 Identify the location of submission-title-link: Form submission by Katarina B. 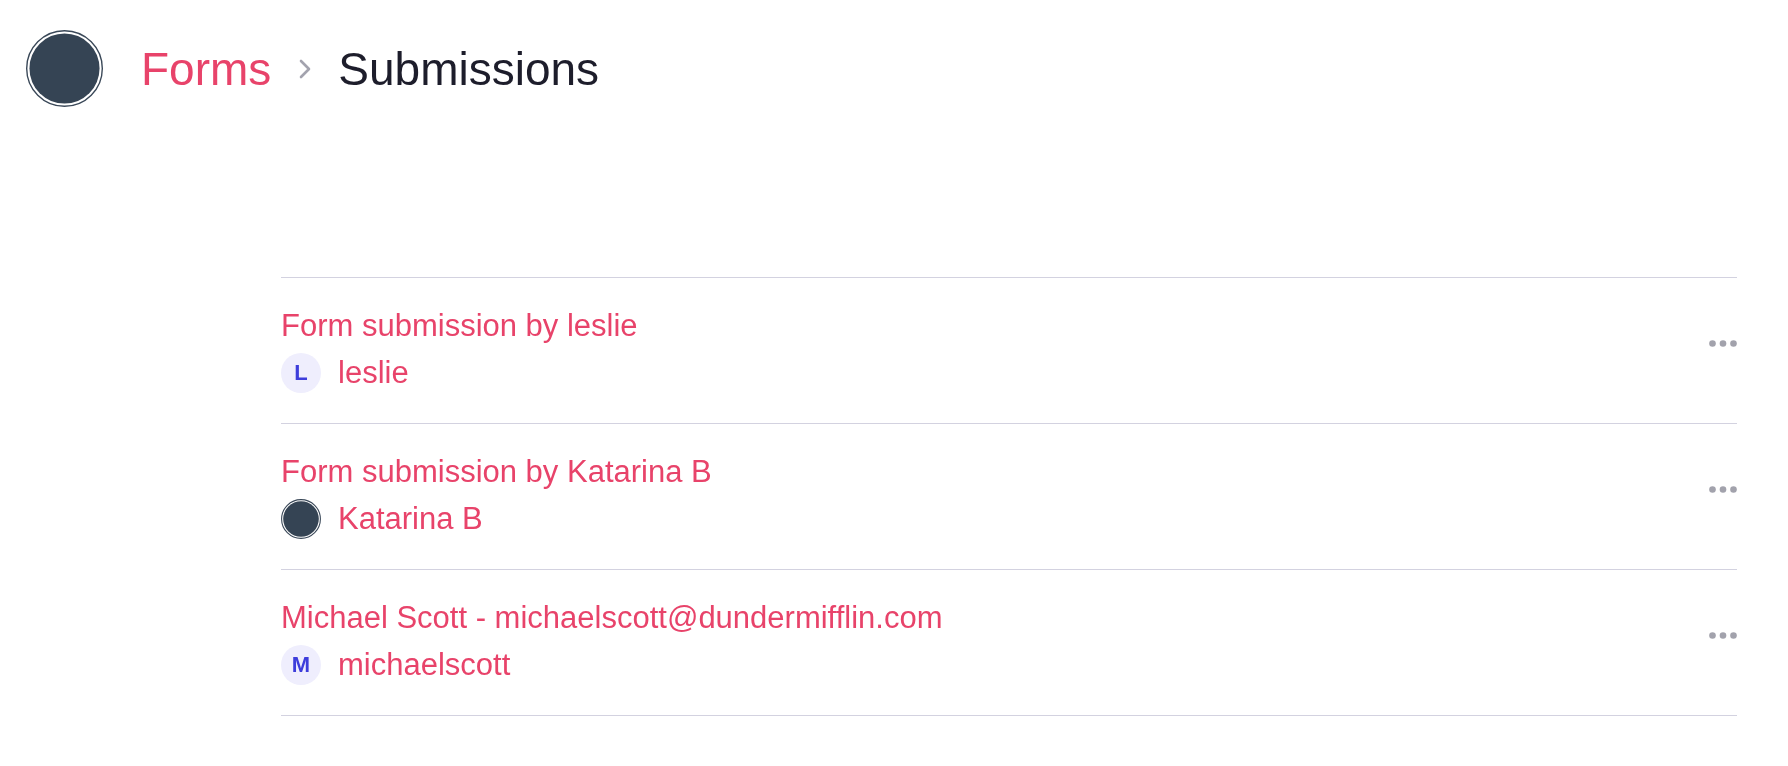
(496, 472).